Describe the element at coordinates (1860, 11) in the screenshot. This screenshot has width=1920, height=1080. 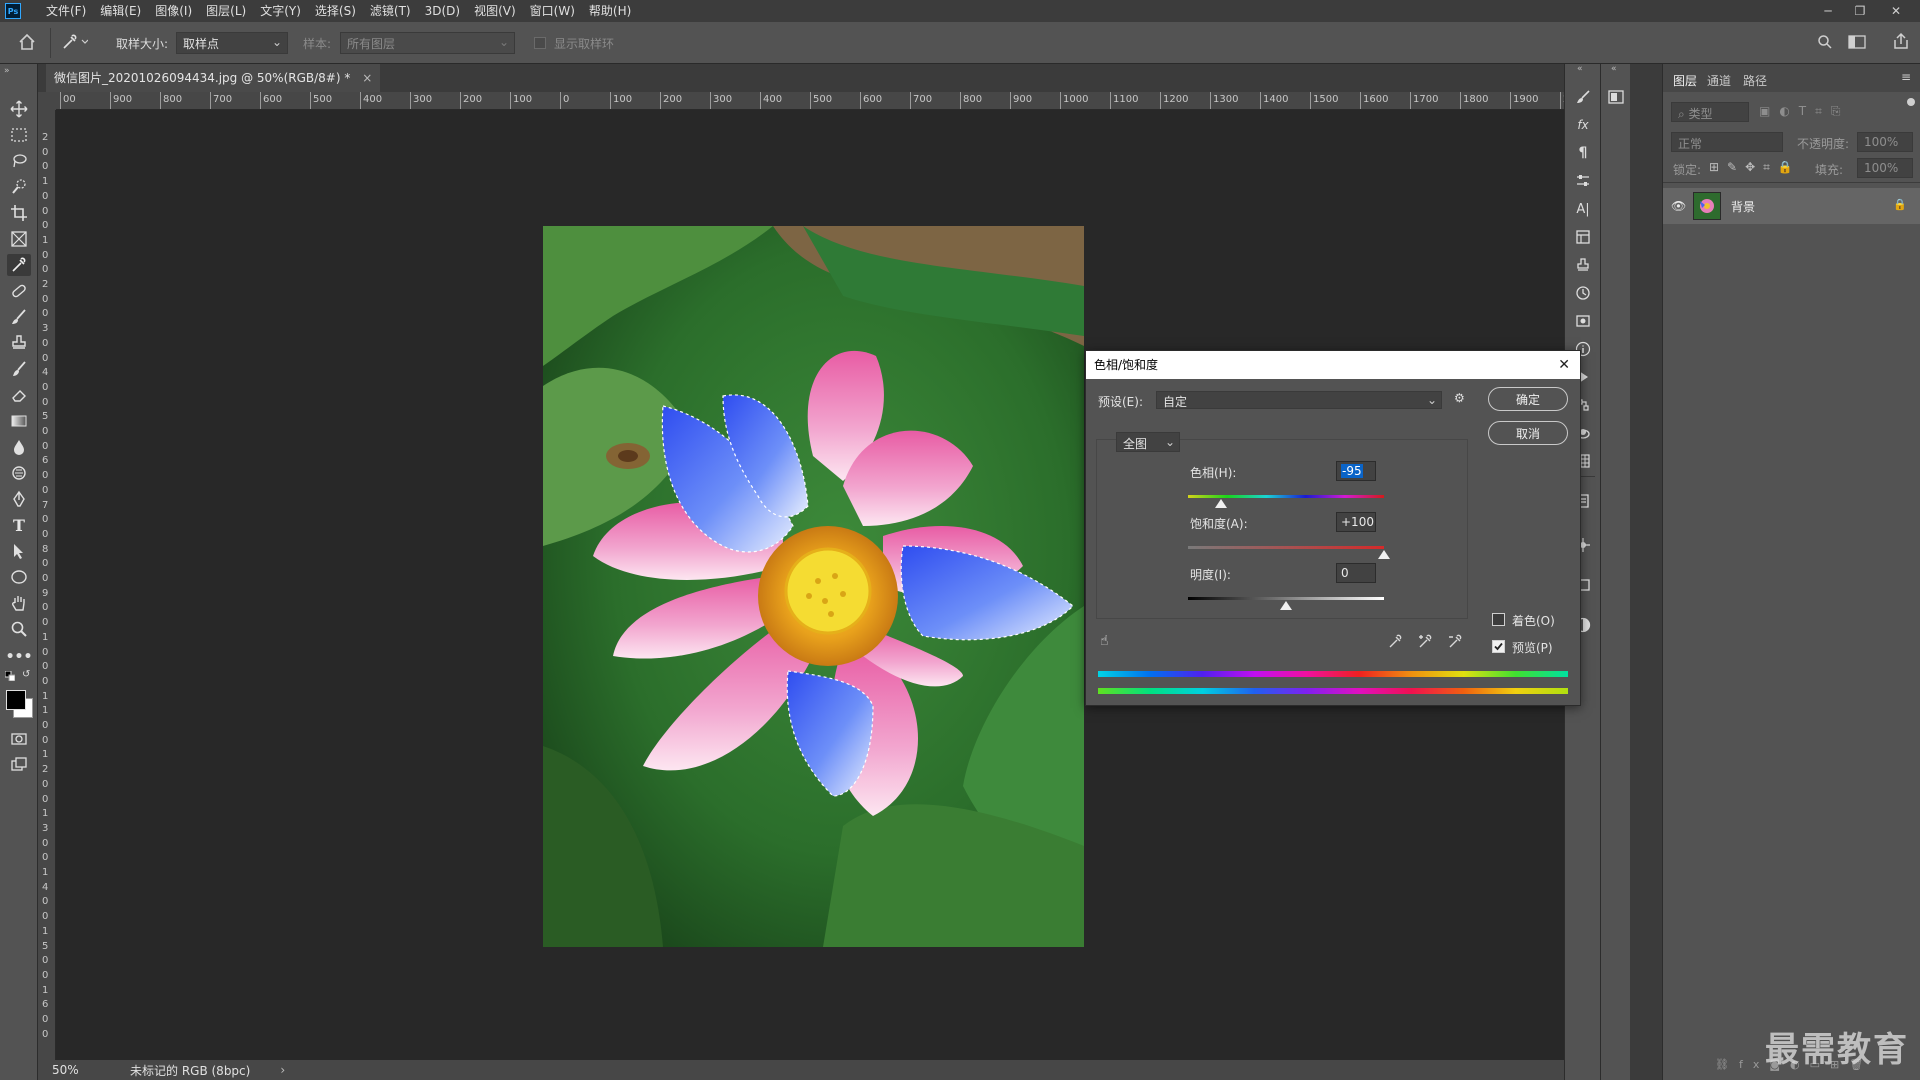
I see `restore-icon: ❐` at that location.